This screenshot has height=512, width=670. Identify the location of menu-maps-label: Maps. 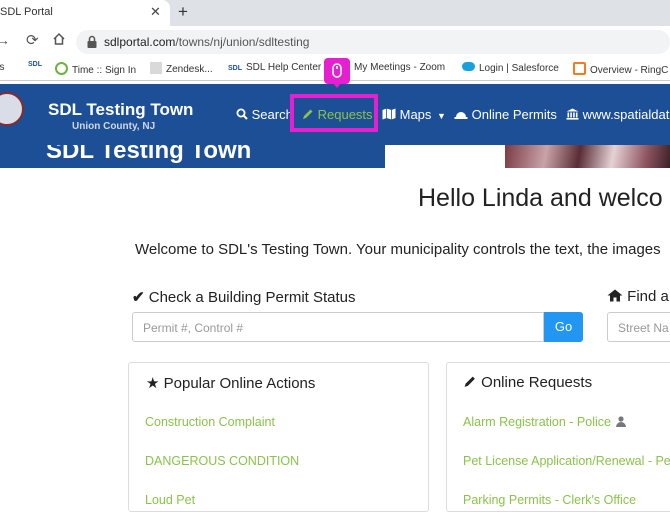
(415, 114).